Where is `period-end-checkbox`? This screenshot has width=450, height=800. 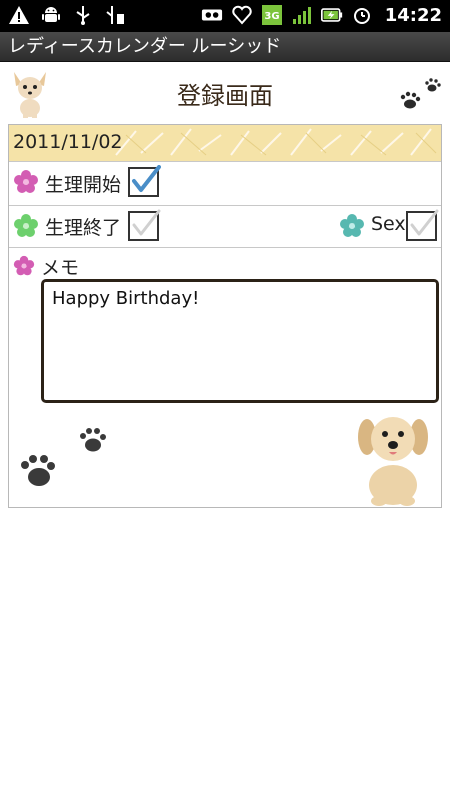
period-end-checkbox is located at coordinates (144, 226).